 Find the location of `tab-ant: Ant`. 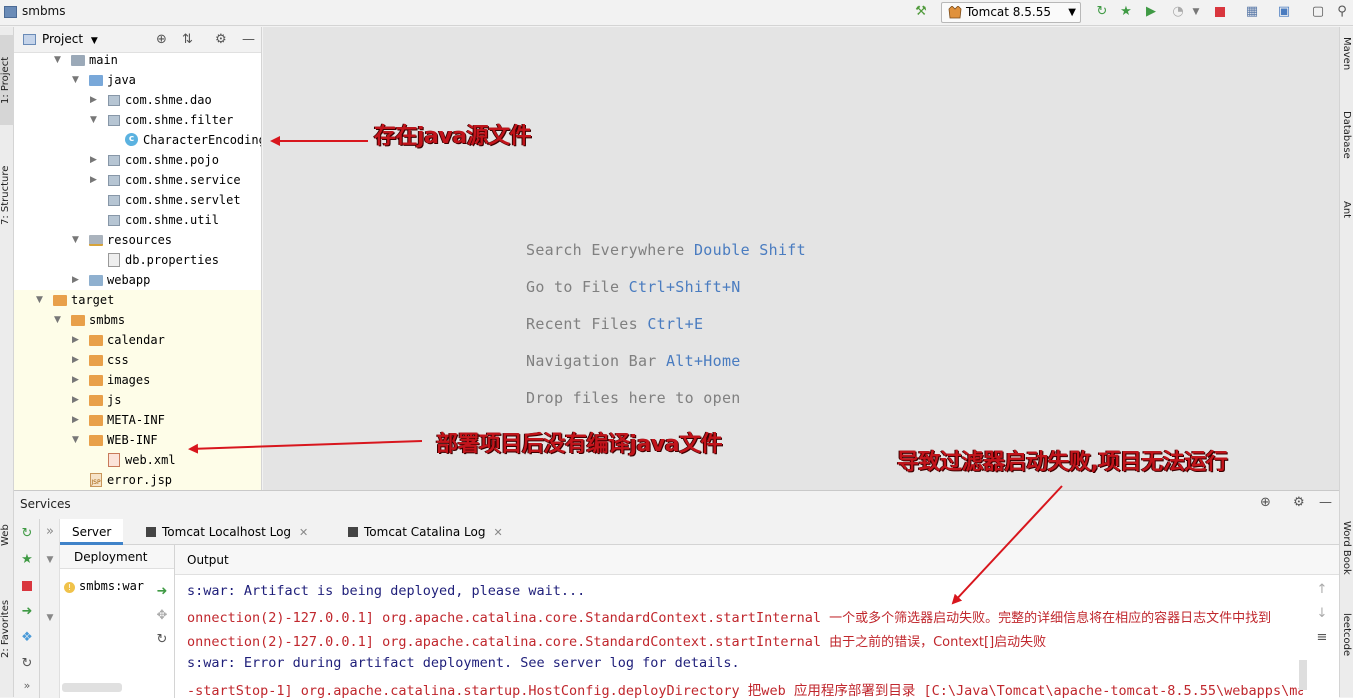

tab-ant: Ant is located at coordinates (1346, 209).